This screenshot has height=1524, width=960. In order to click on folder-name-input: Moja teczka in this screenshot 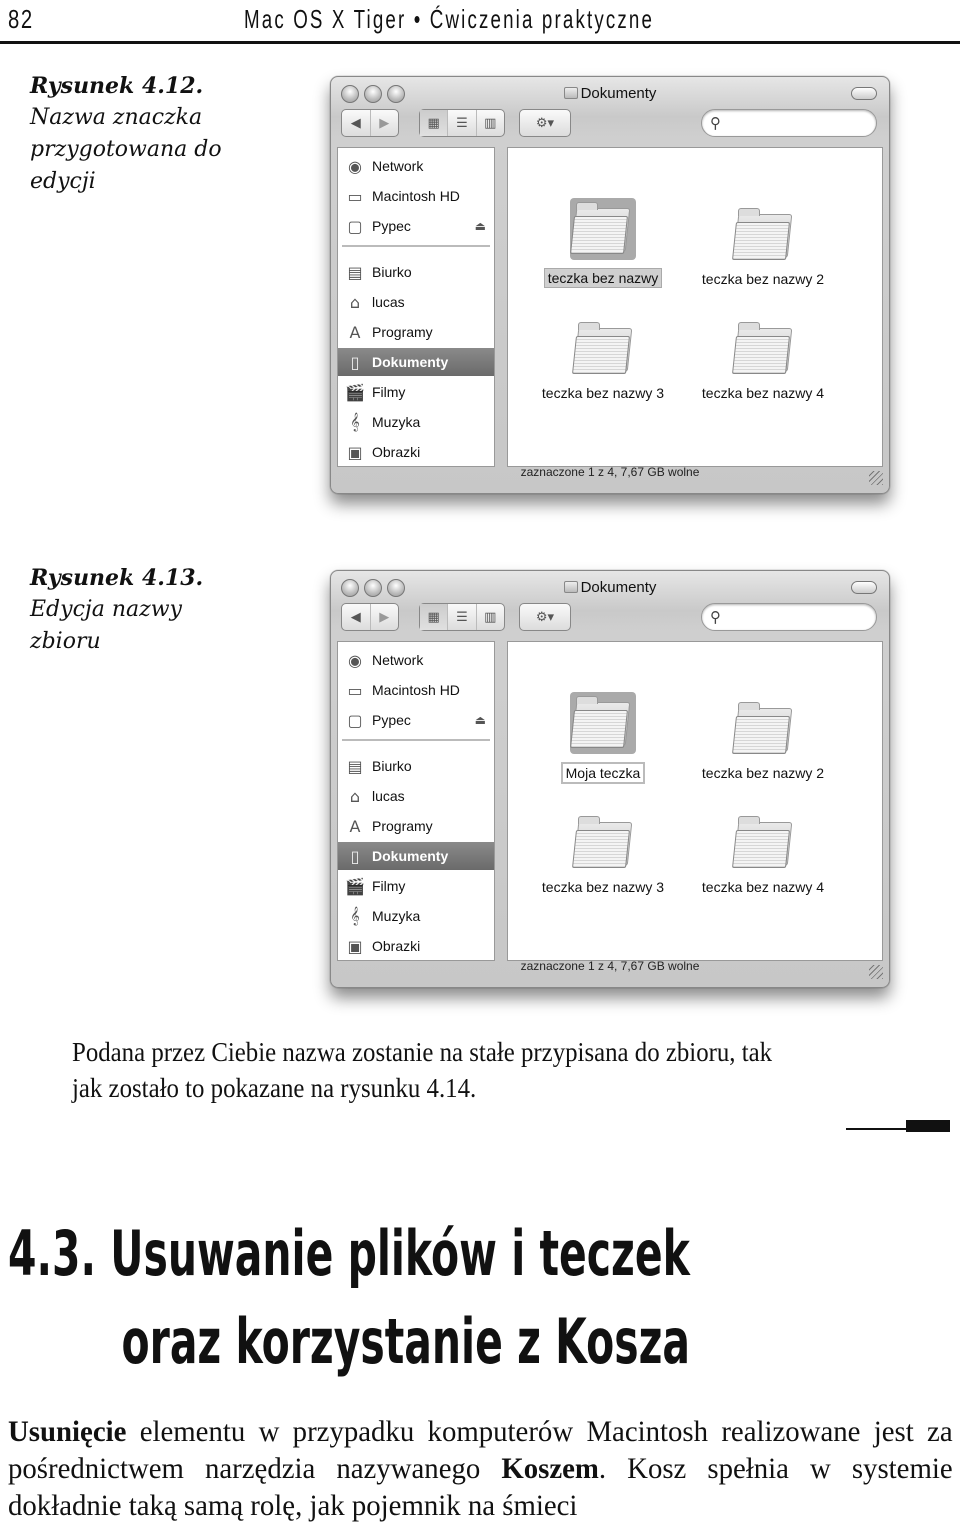, I will do `click(603, 773)`.